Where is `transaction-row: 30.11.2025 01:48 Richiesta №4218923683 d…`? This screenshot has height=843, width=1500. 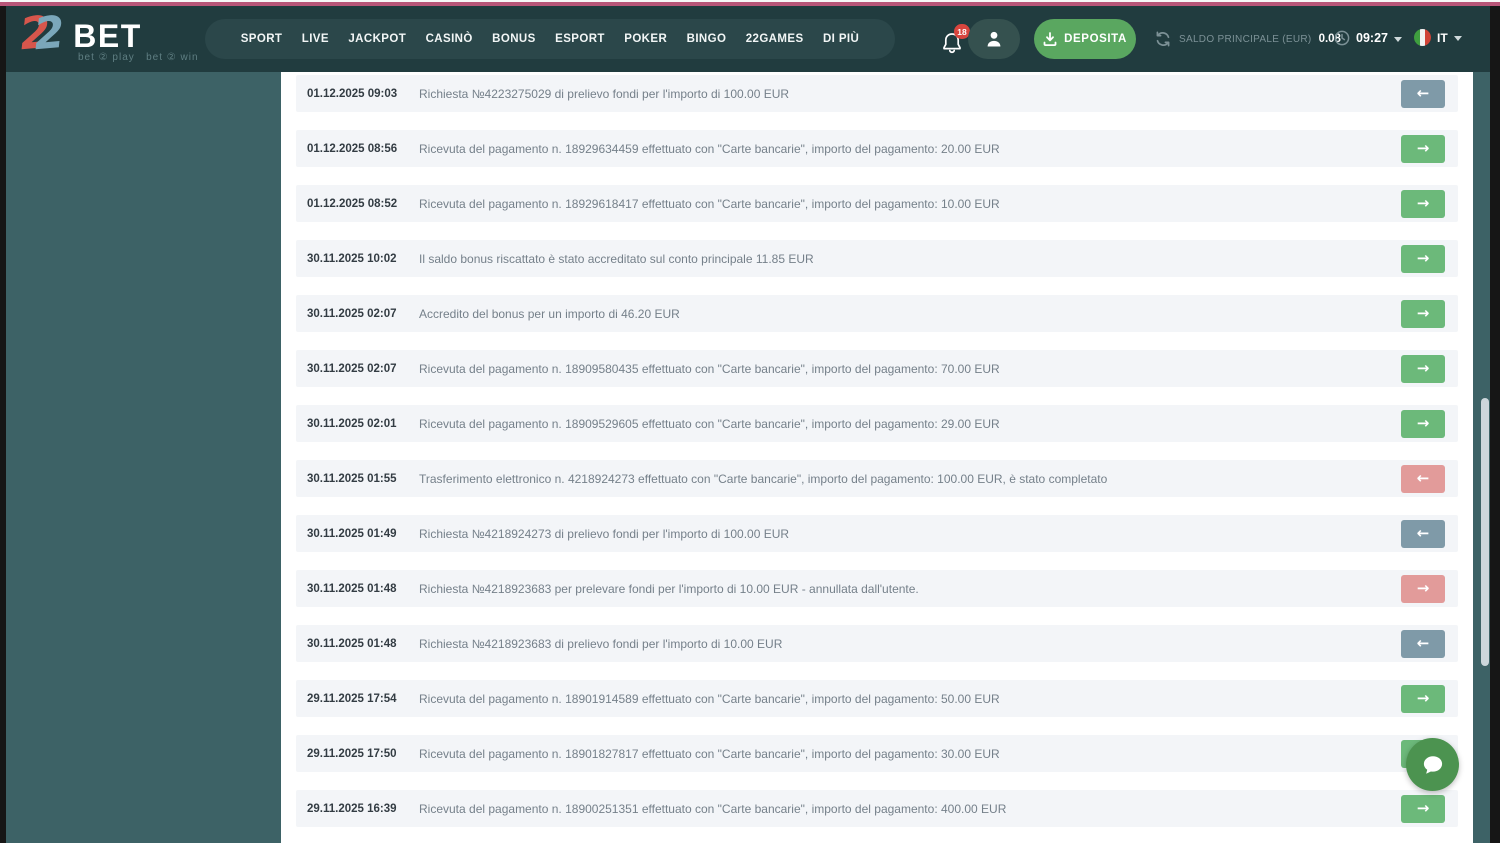
transaction-row: 30.11.2025 01:48 Richiesta №4218923683 d… is located at coordinates (877, 643).